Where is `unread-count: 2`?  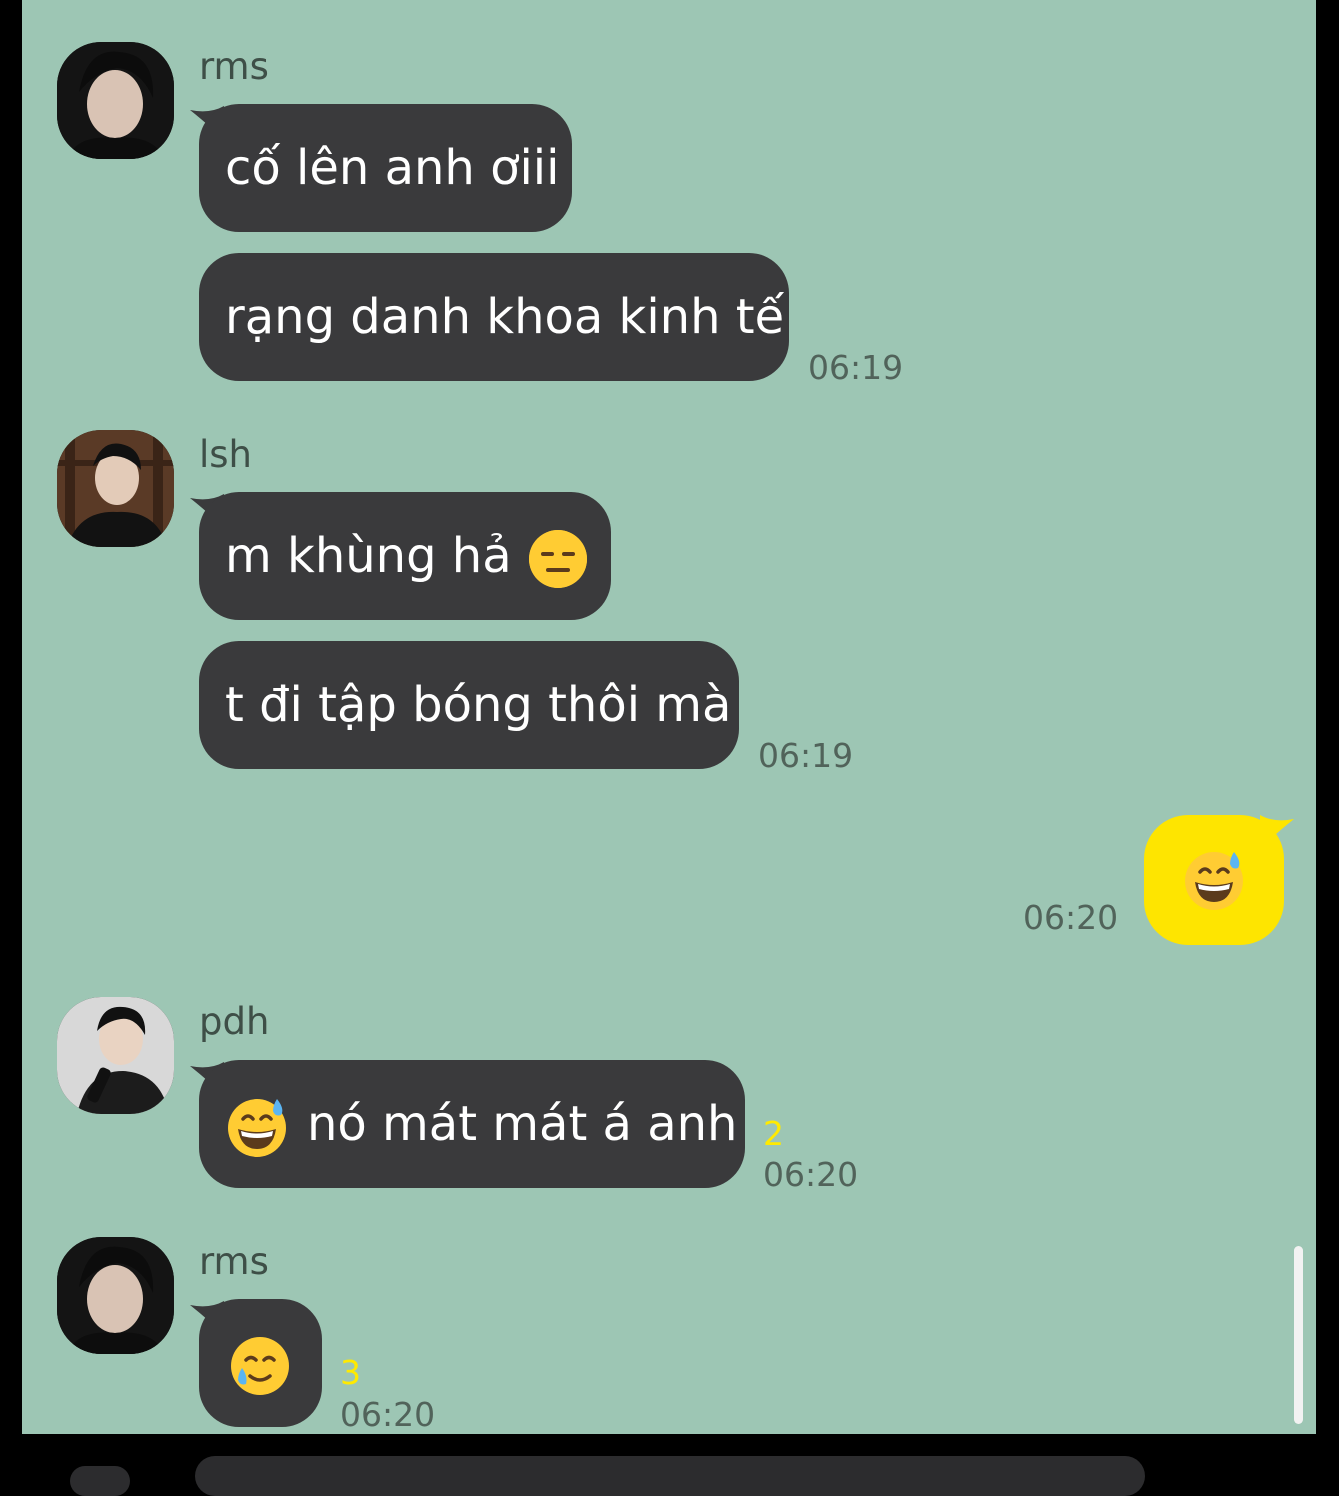
unread-count: 2 is located at coordinates (773, 1133).